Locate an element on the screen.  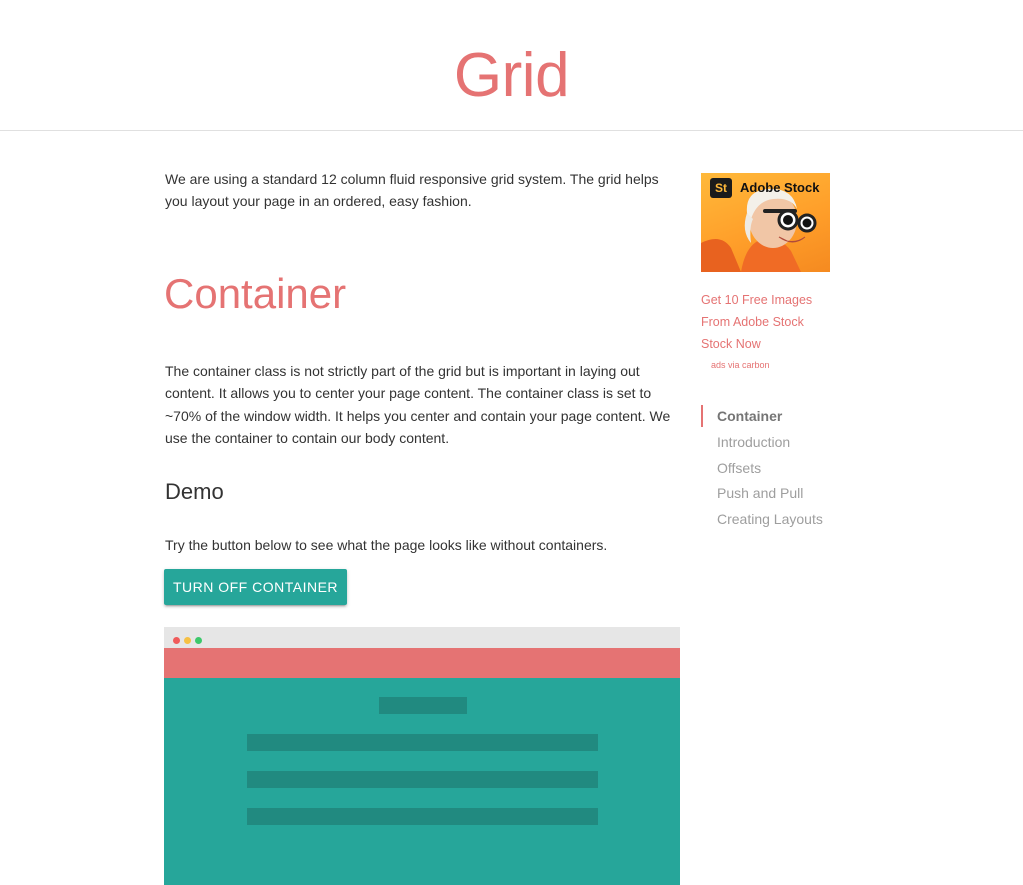
adobe-stock-logo-icon: St is located at coordinates (721, 188).